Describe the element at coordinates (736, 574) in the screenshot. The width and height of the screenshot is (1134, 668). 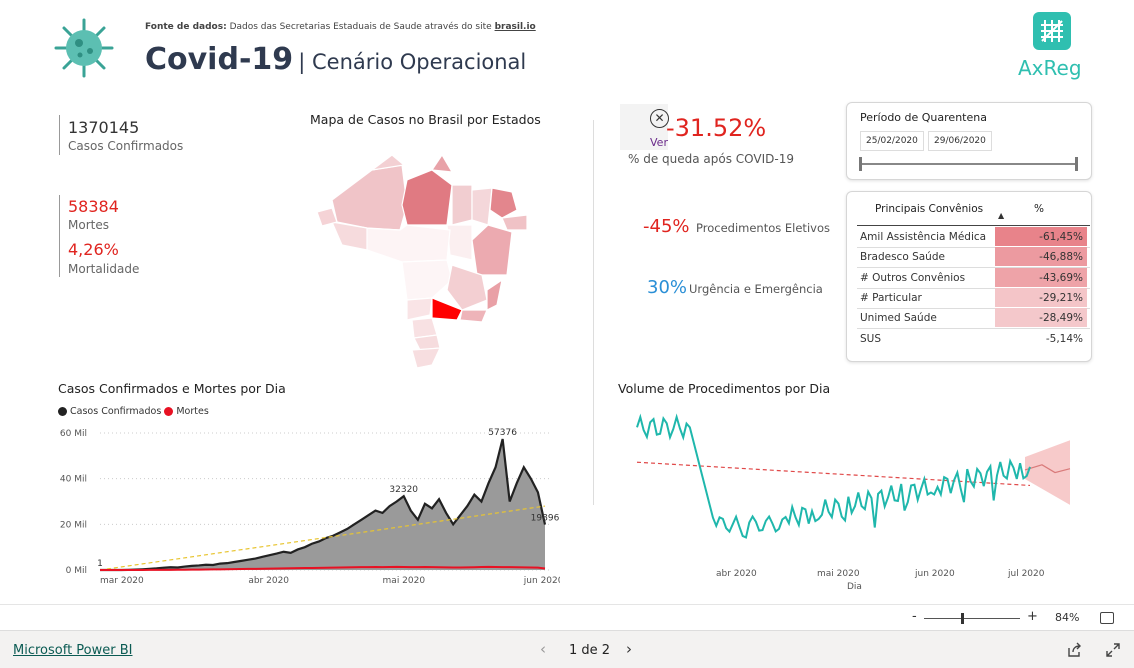
I see `x-tick-label: abr 2020` at that location.